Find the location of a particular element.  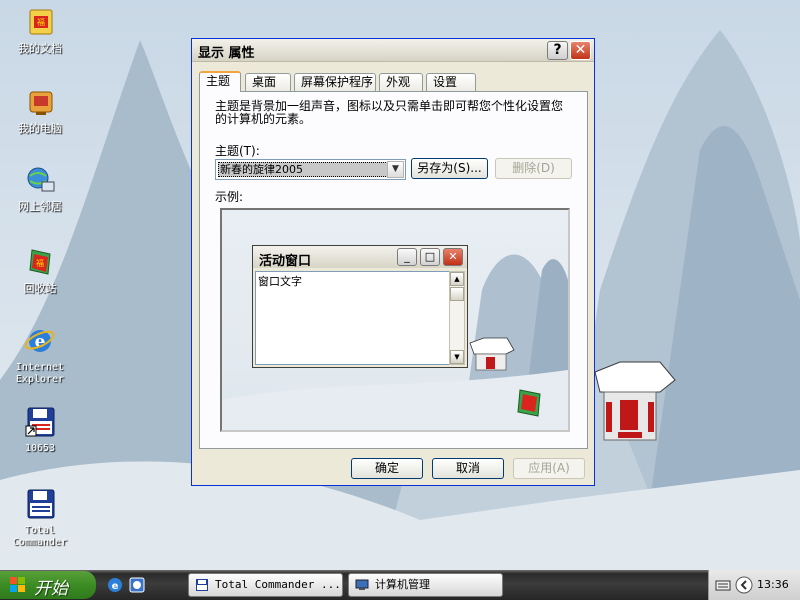

help-button: ? is located at coordinates (557, 50).